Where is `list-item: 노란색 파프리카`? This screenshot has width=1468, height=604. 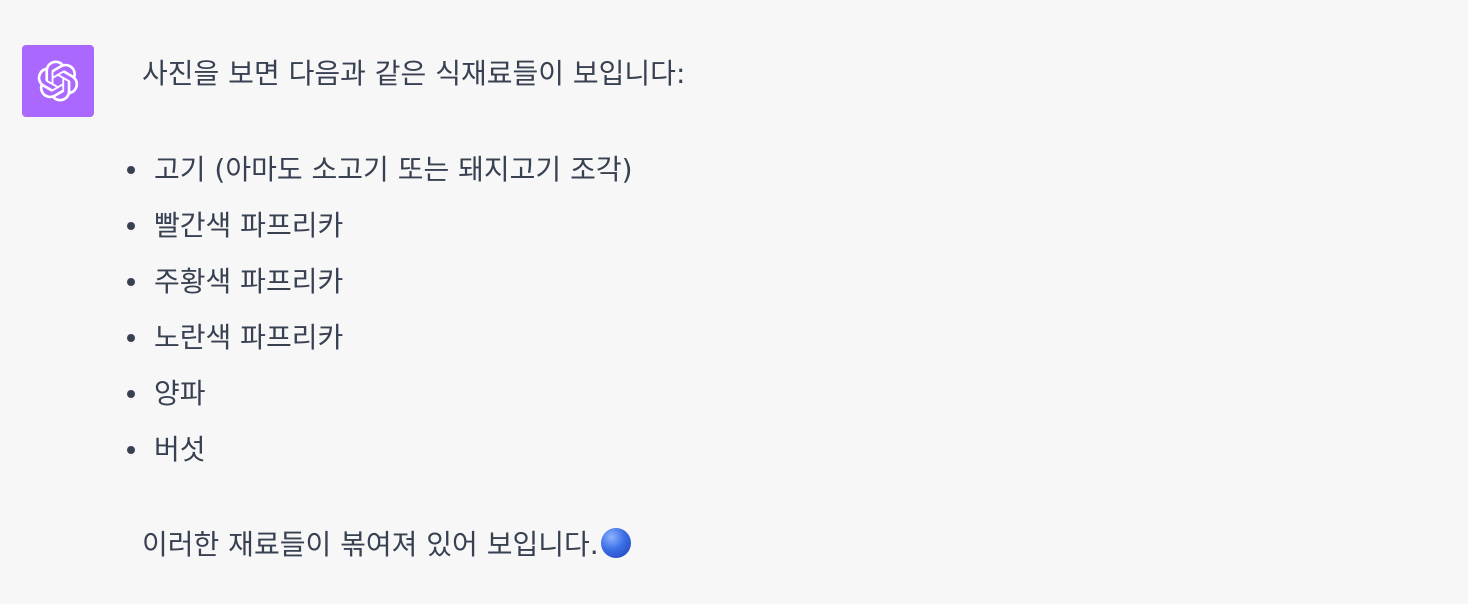 list-item: 노란색 파프리카 is located at coordinates (450, 338).